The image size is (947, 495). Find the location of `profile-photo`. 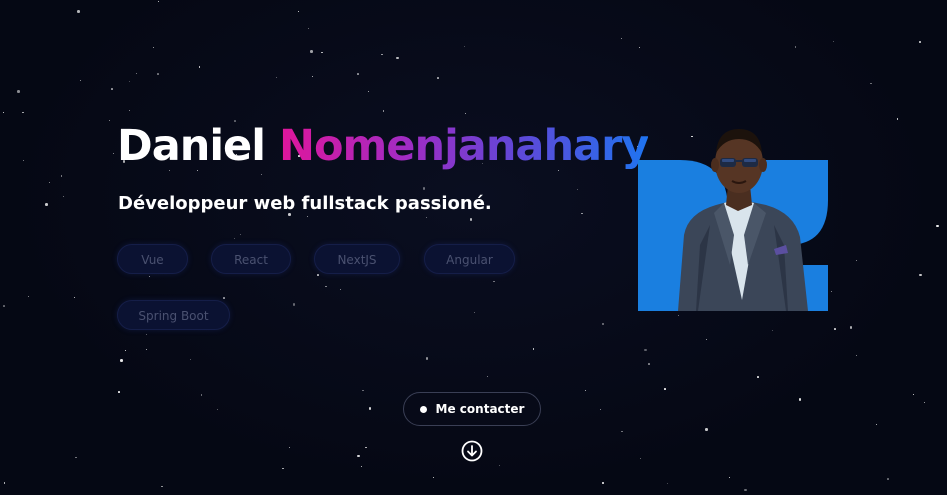

profile-photo is located at coordinates (733, 218).